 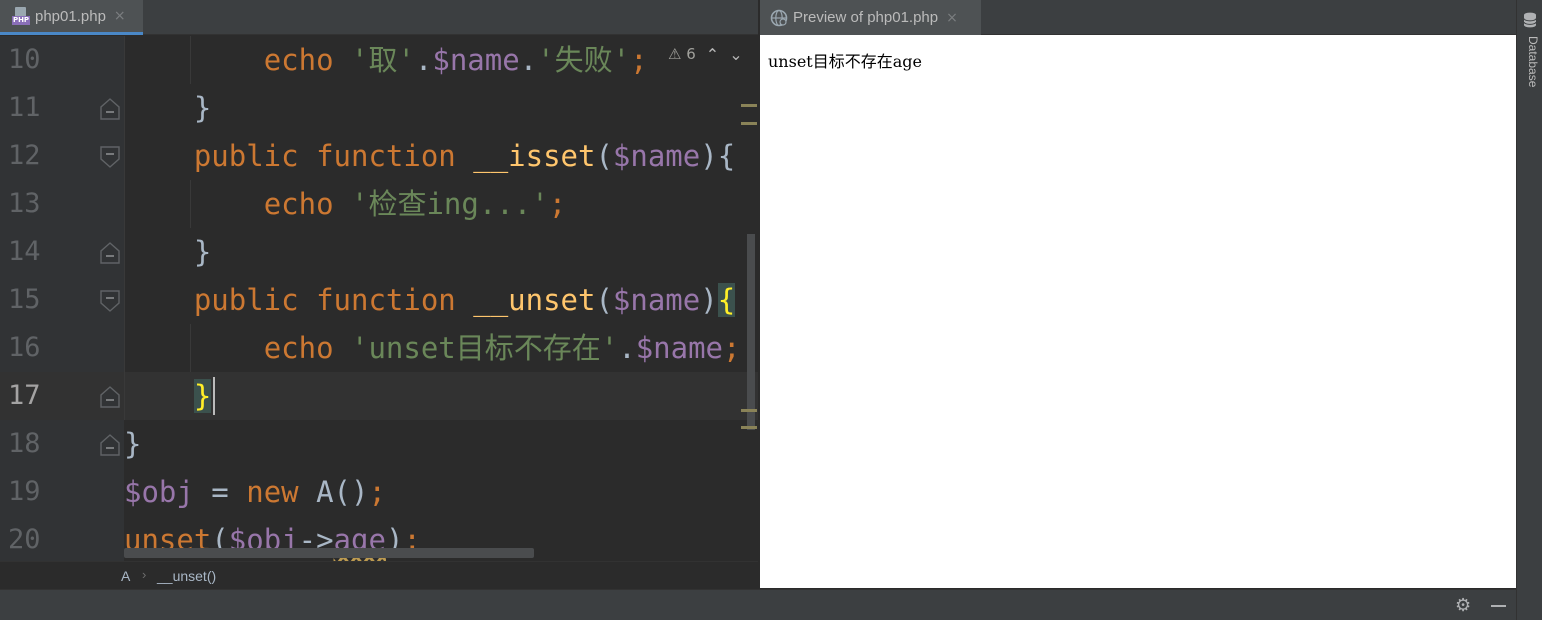 What do you see at coordinates (38, 300) in the screenshot?
I see `line-number: 15` at bounding box center [38, 300].